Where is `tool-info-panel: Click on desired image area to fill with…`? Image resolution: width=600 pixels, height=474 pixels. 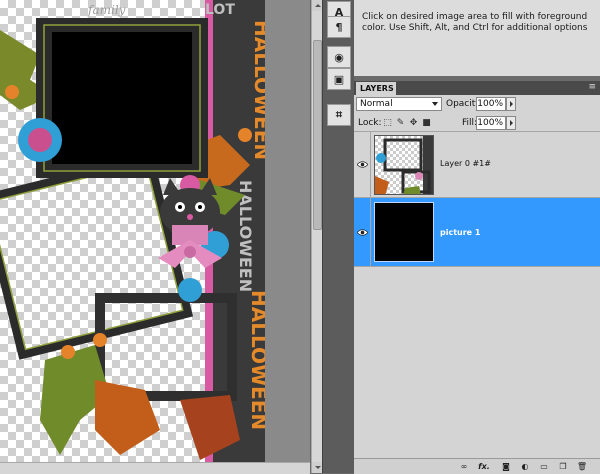
tool-info-panel: Click on desired image area to fill with… is located at coordinates (477, 38).